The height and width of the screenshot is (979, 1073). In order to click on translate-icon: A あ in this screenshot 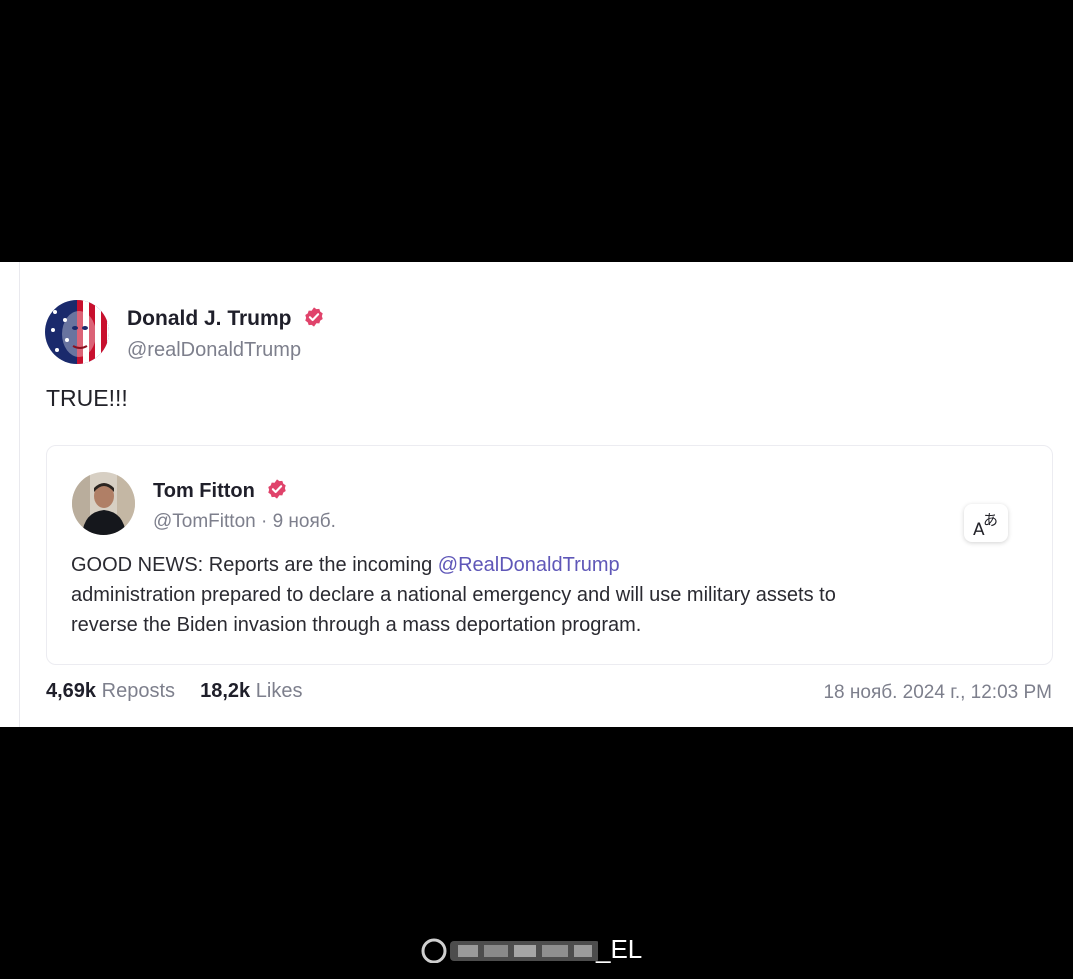, I will do `click(985, 525)`.